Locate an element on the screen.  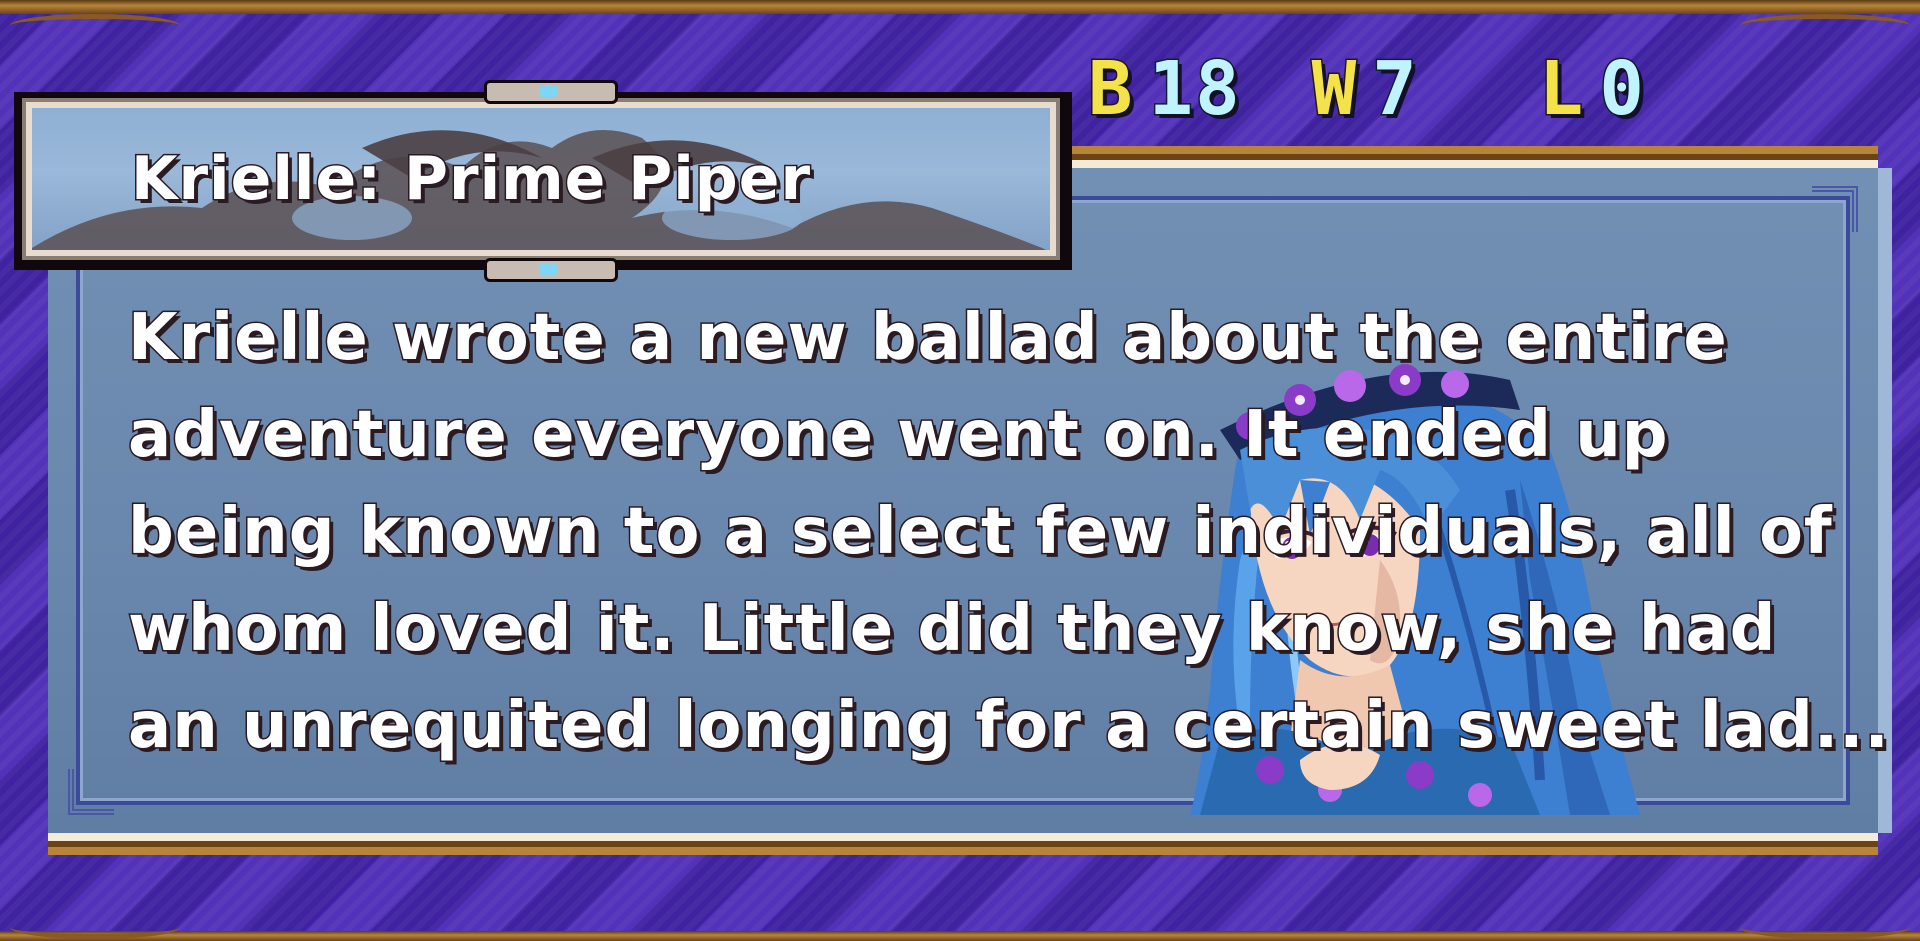
battles-stat: B 18 is located at coordinates (1164, 89).